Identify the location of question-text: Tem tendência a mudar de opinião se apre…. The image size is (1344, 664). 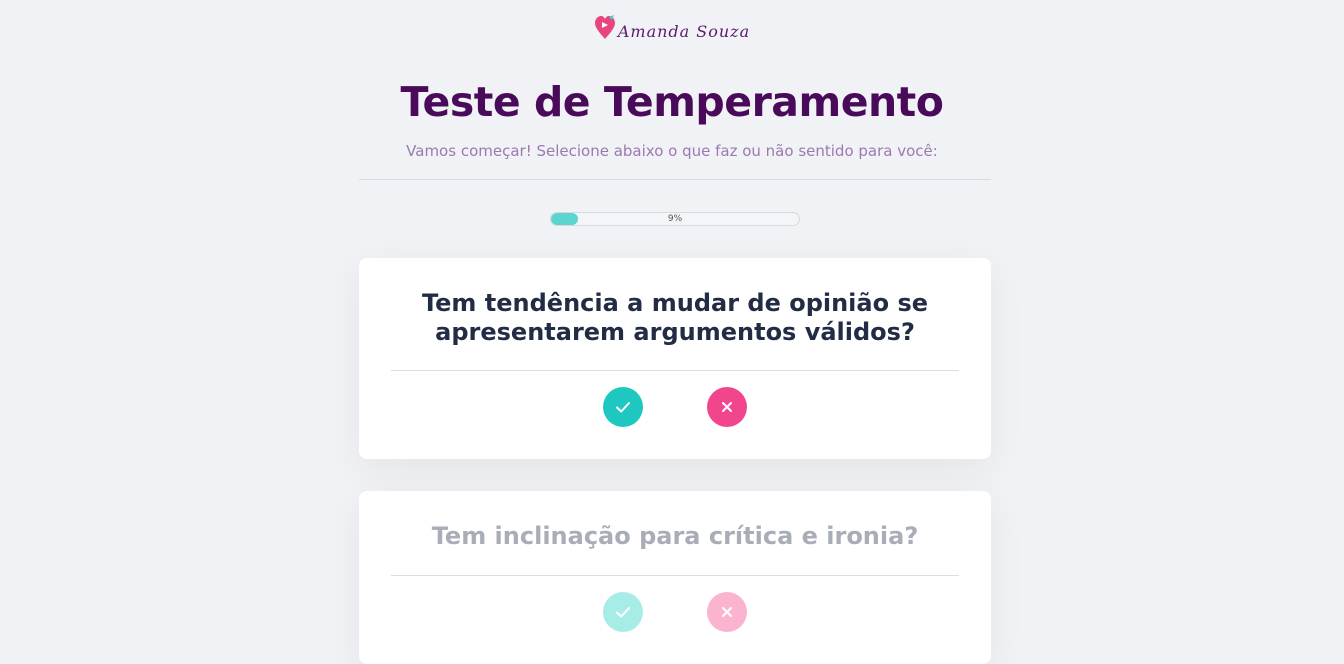
(675, 317).